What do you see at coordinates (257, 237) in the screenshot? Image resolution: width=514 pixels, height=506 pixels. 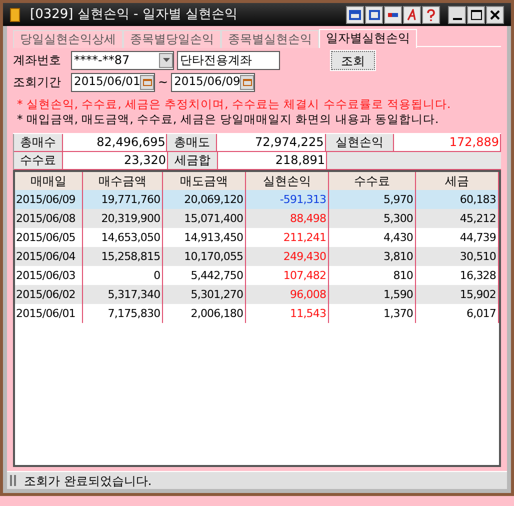 I see `table-row: 2015/06/05 14,653,050 14,913,450 211,241 4,430 44,739` at bounding box center [257, 237].